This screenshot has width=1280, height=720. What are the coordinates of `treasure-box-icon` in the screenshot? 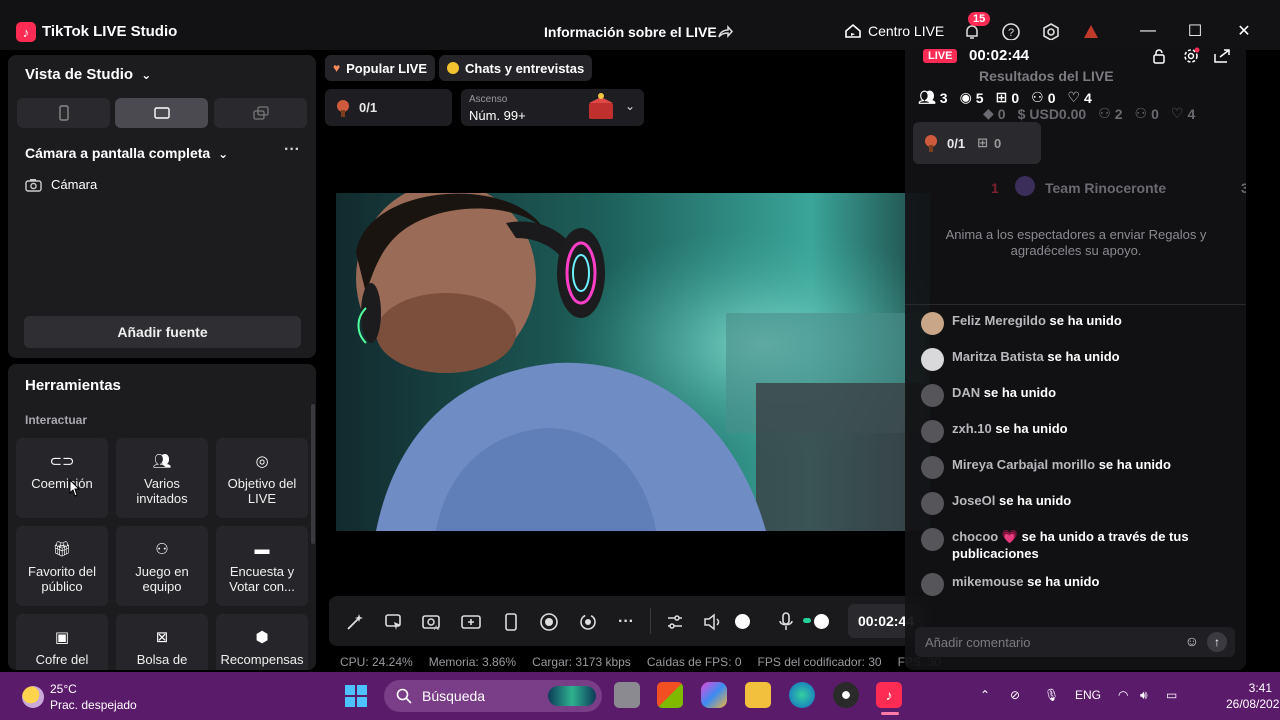 It's located at (601, 106).